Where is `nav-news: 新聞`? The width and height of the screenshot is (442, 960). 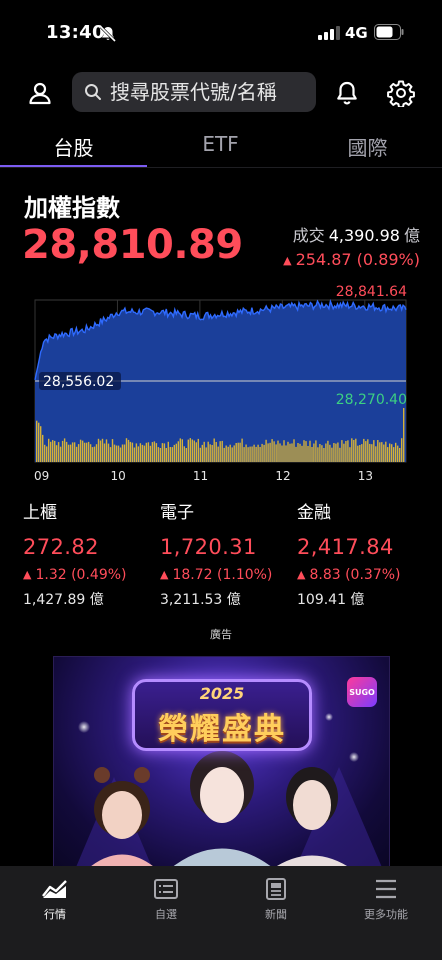 nav-news: 新聞 is located at coordinates (276, 900).